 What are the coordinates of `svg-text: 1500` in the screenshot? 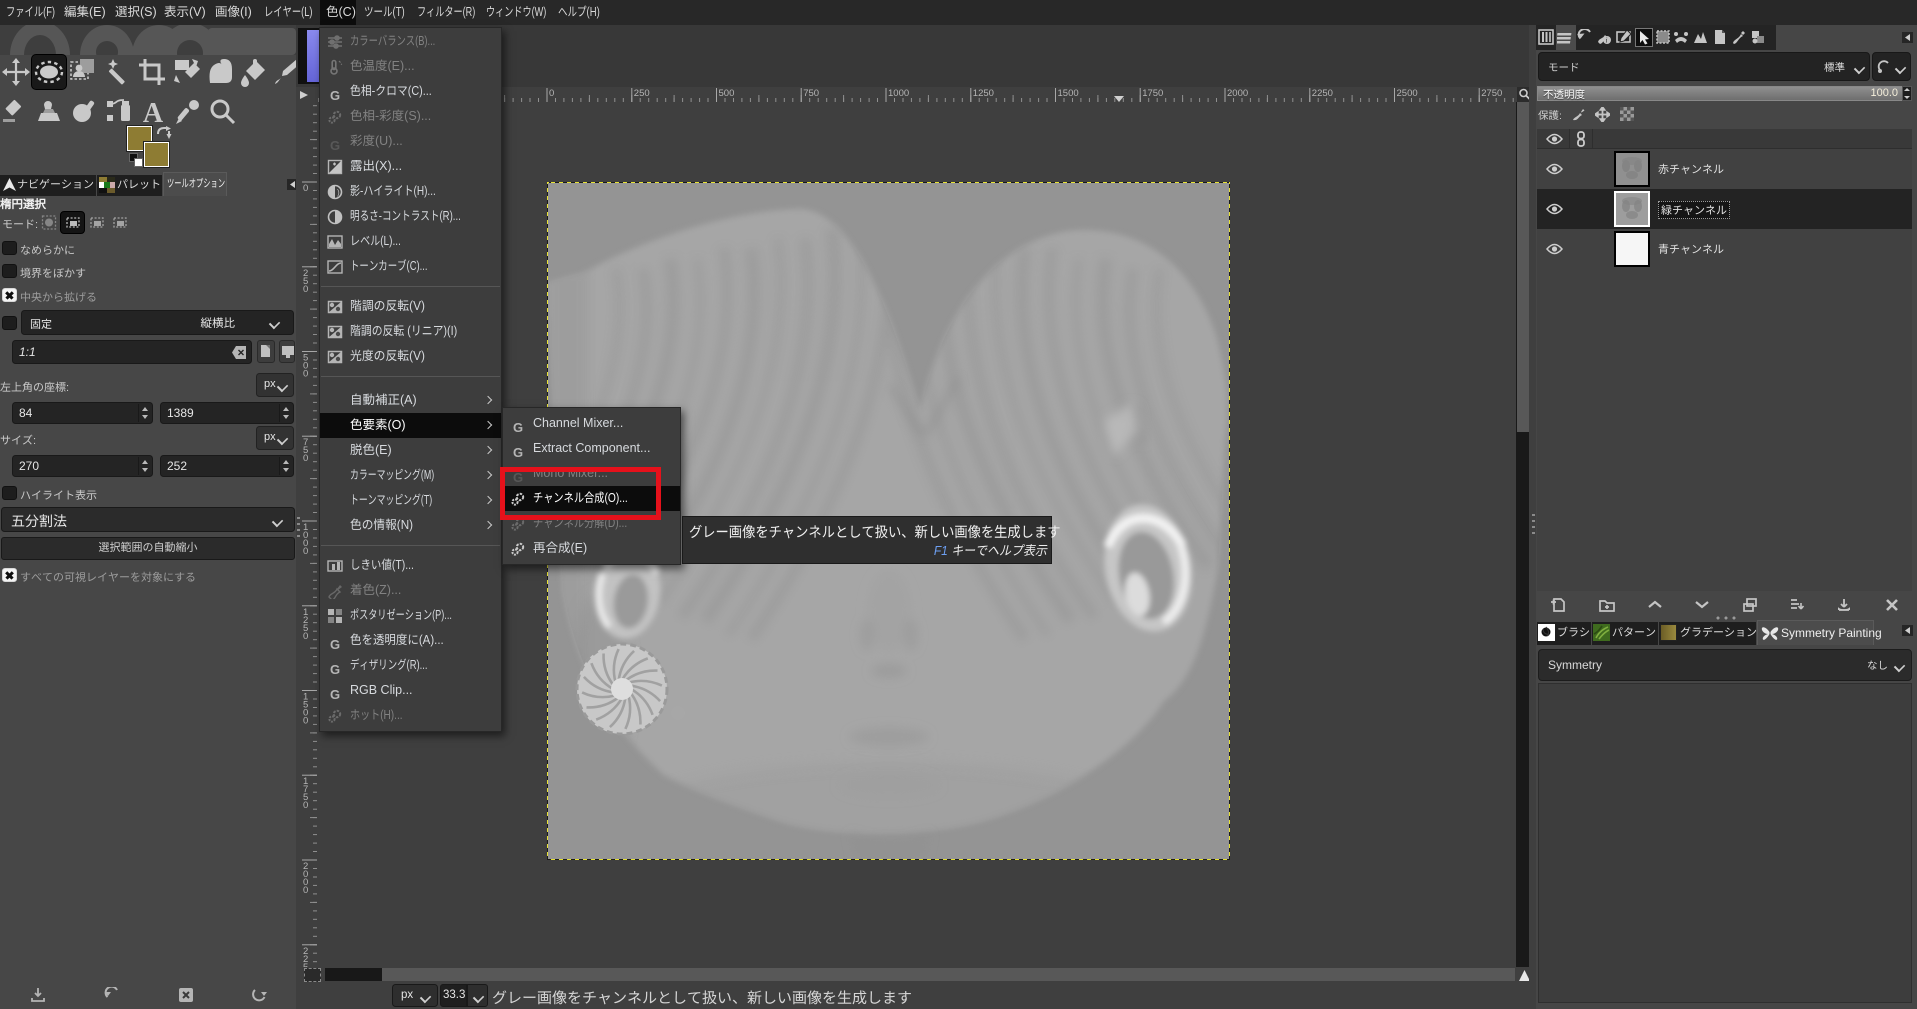 It's located at (1068, 93).